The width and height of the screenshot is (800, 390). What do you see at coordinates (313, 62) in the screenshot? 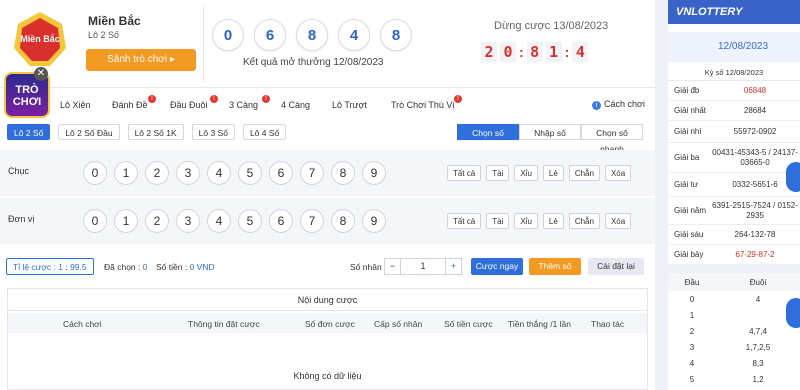
I see `result-caption: Kết quả mở thưởng 12/08/2023` at bounding box center [313, 62].